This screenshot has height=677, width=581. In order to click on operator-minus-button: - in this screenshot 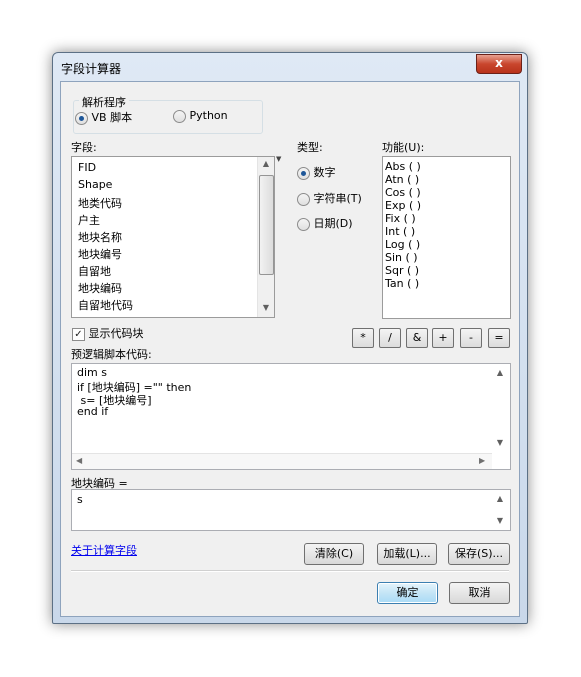, I will do `click(471, 338)`.